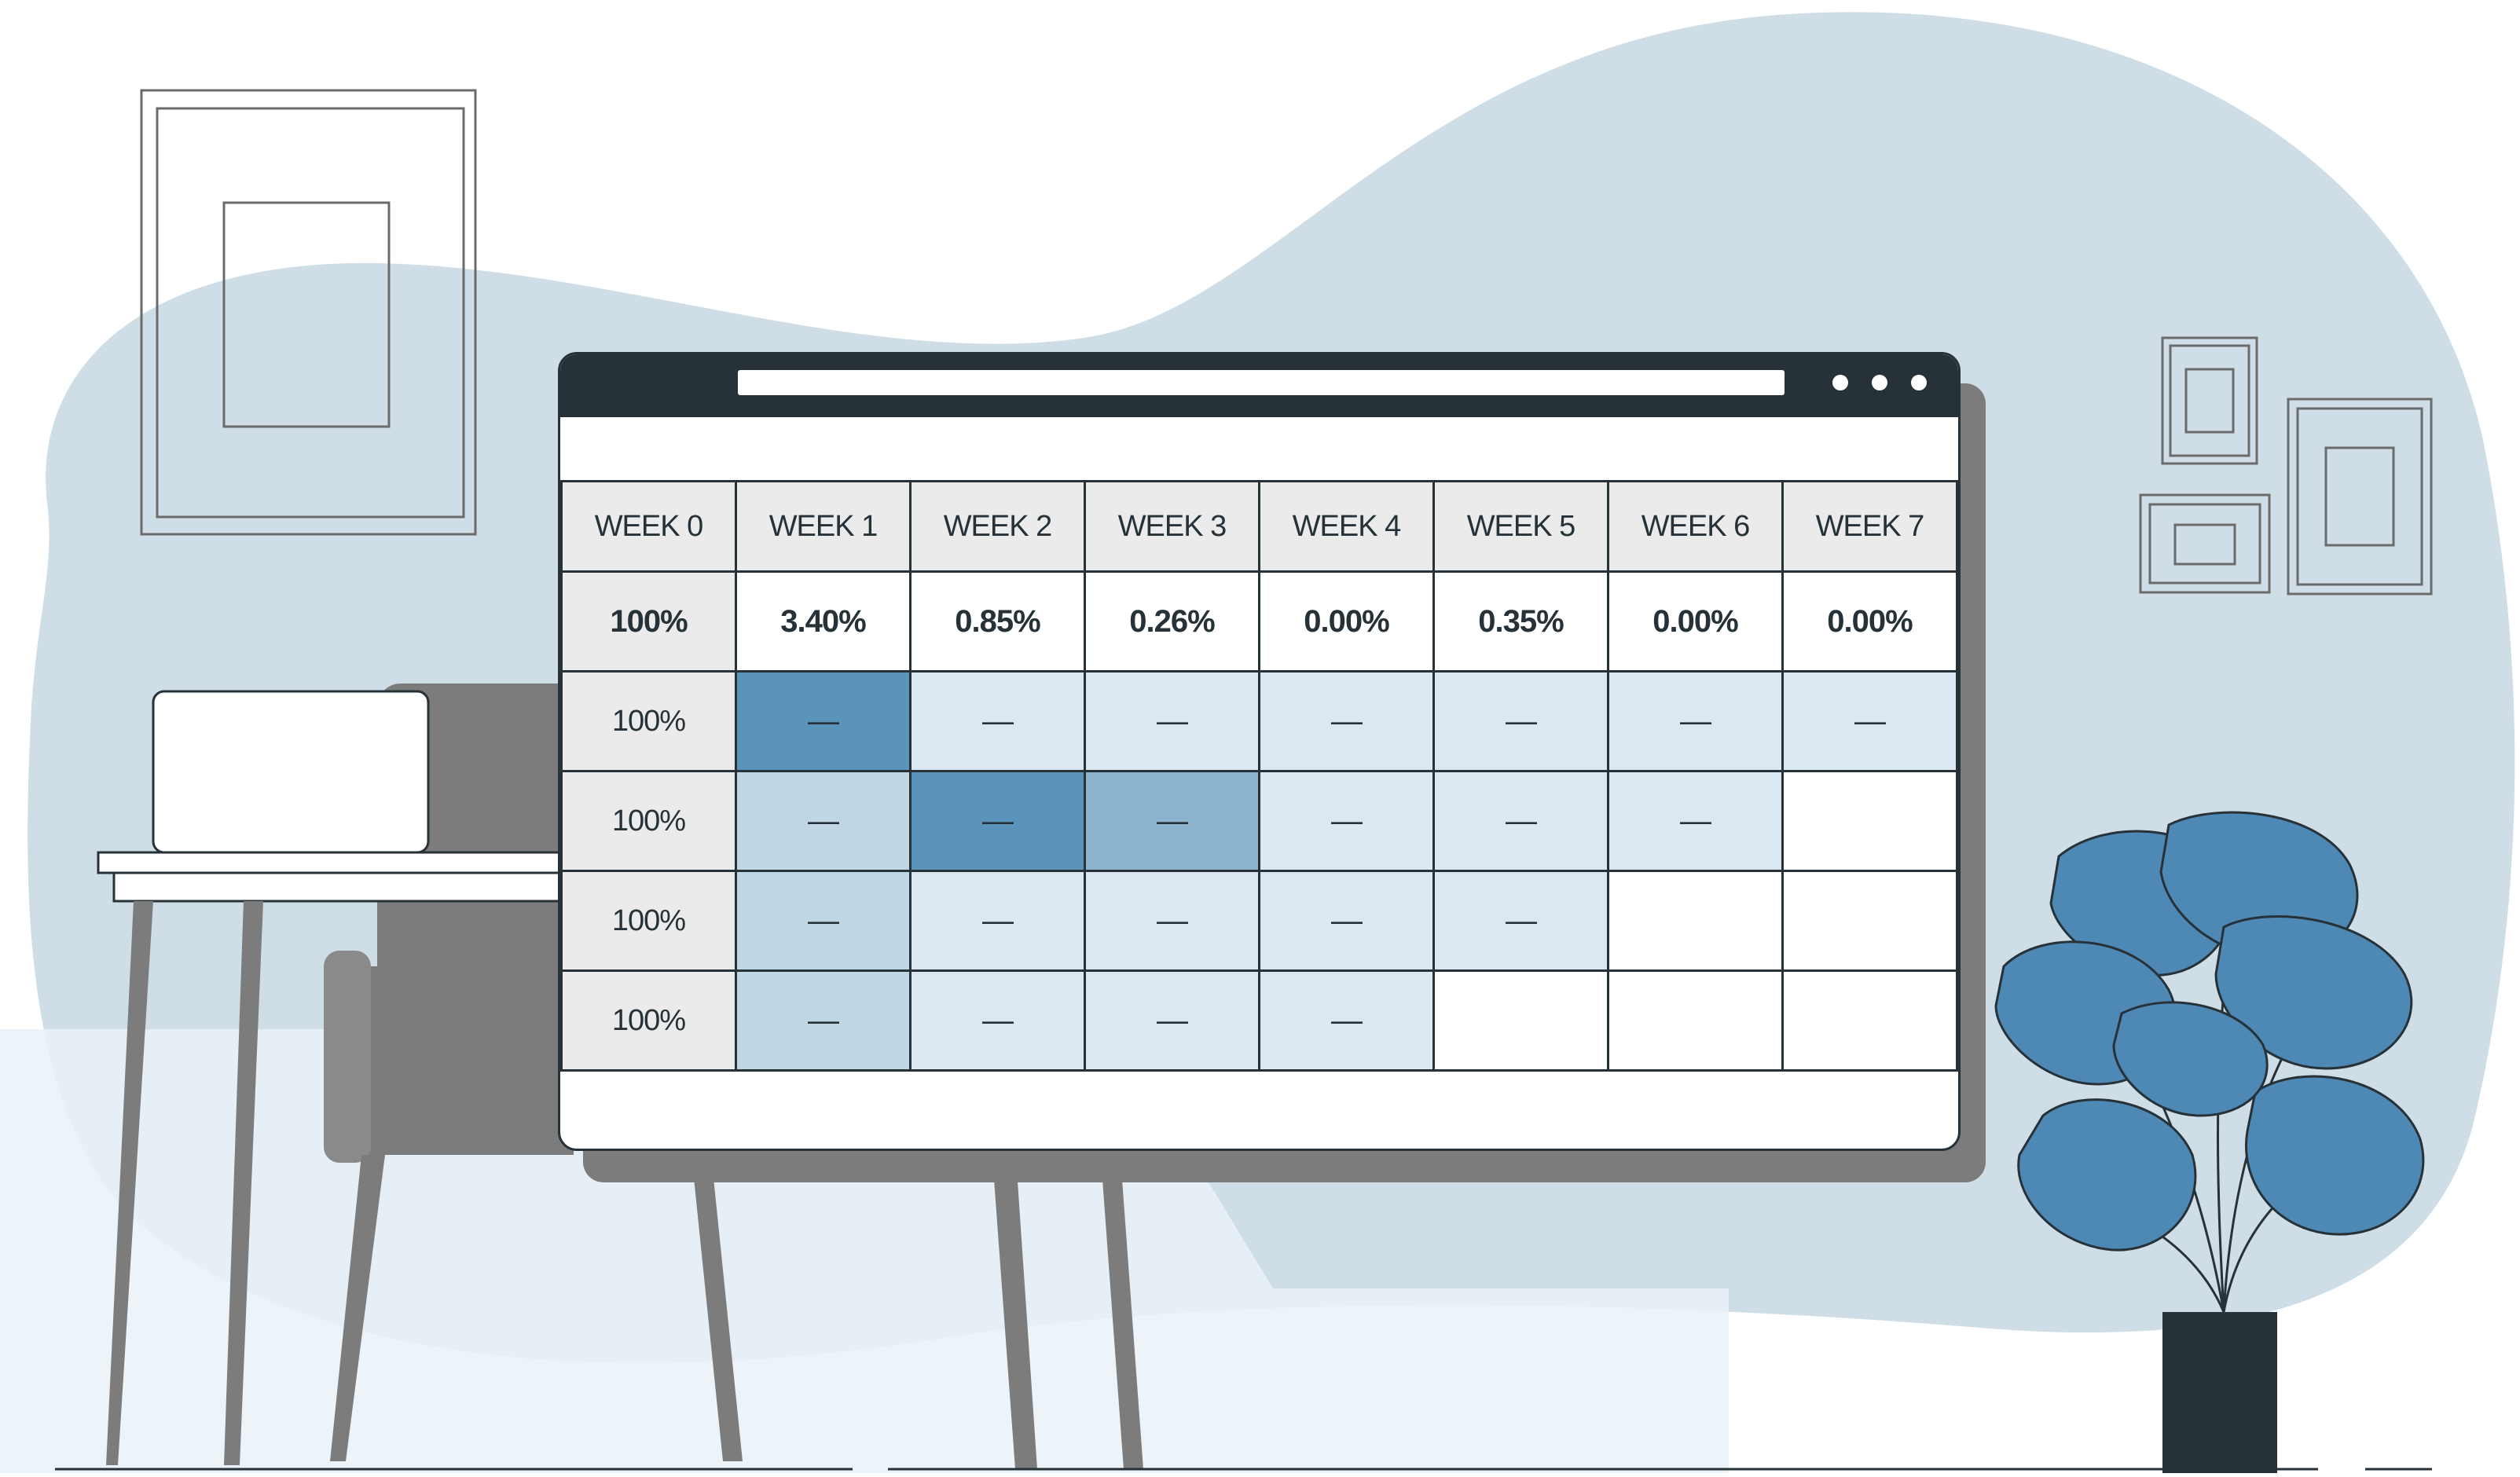  What do you see at coordinates (1172, 526) in the screenshot?
I see `week-3-header: WEEK 3` at bounding box center [1172, 526].